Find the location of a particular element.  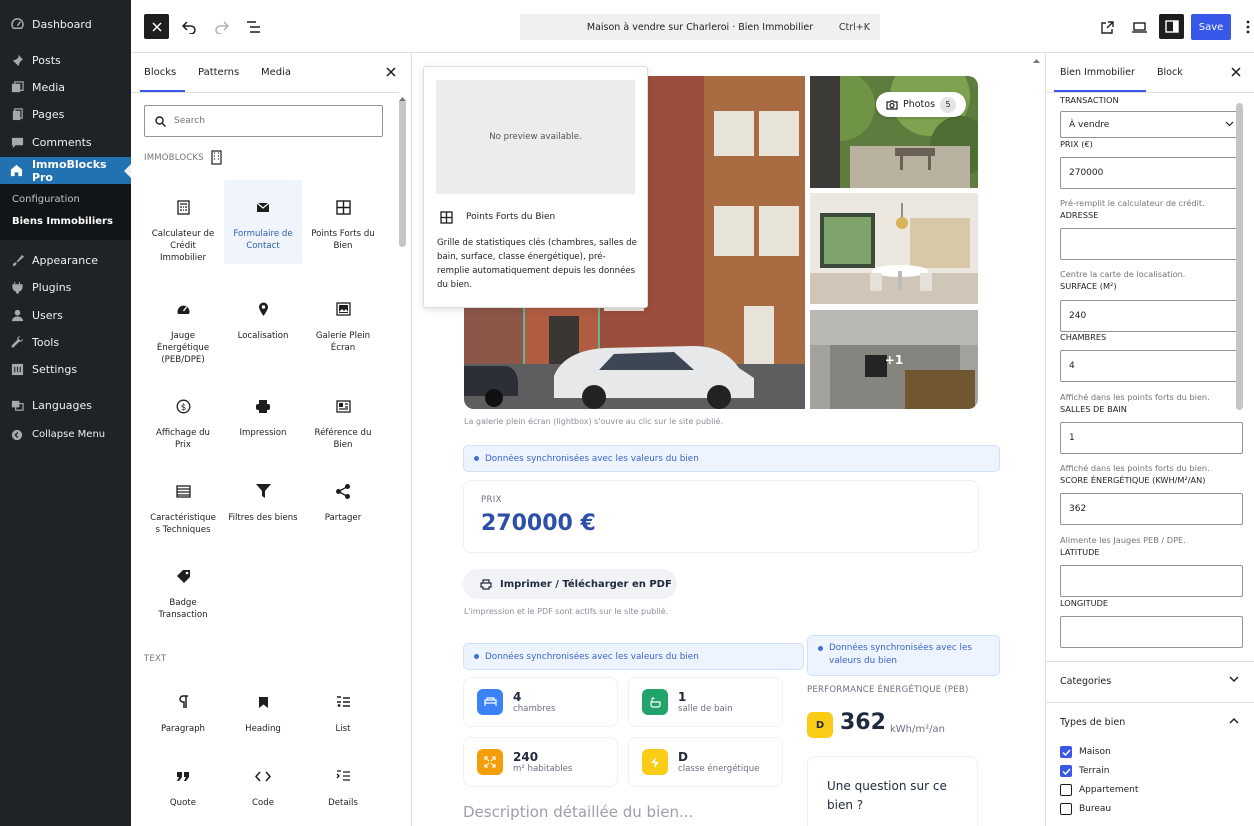

settings-icon is located at coordinates (17, 370).